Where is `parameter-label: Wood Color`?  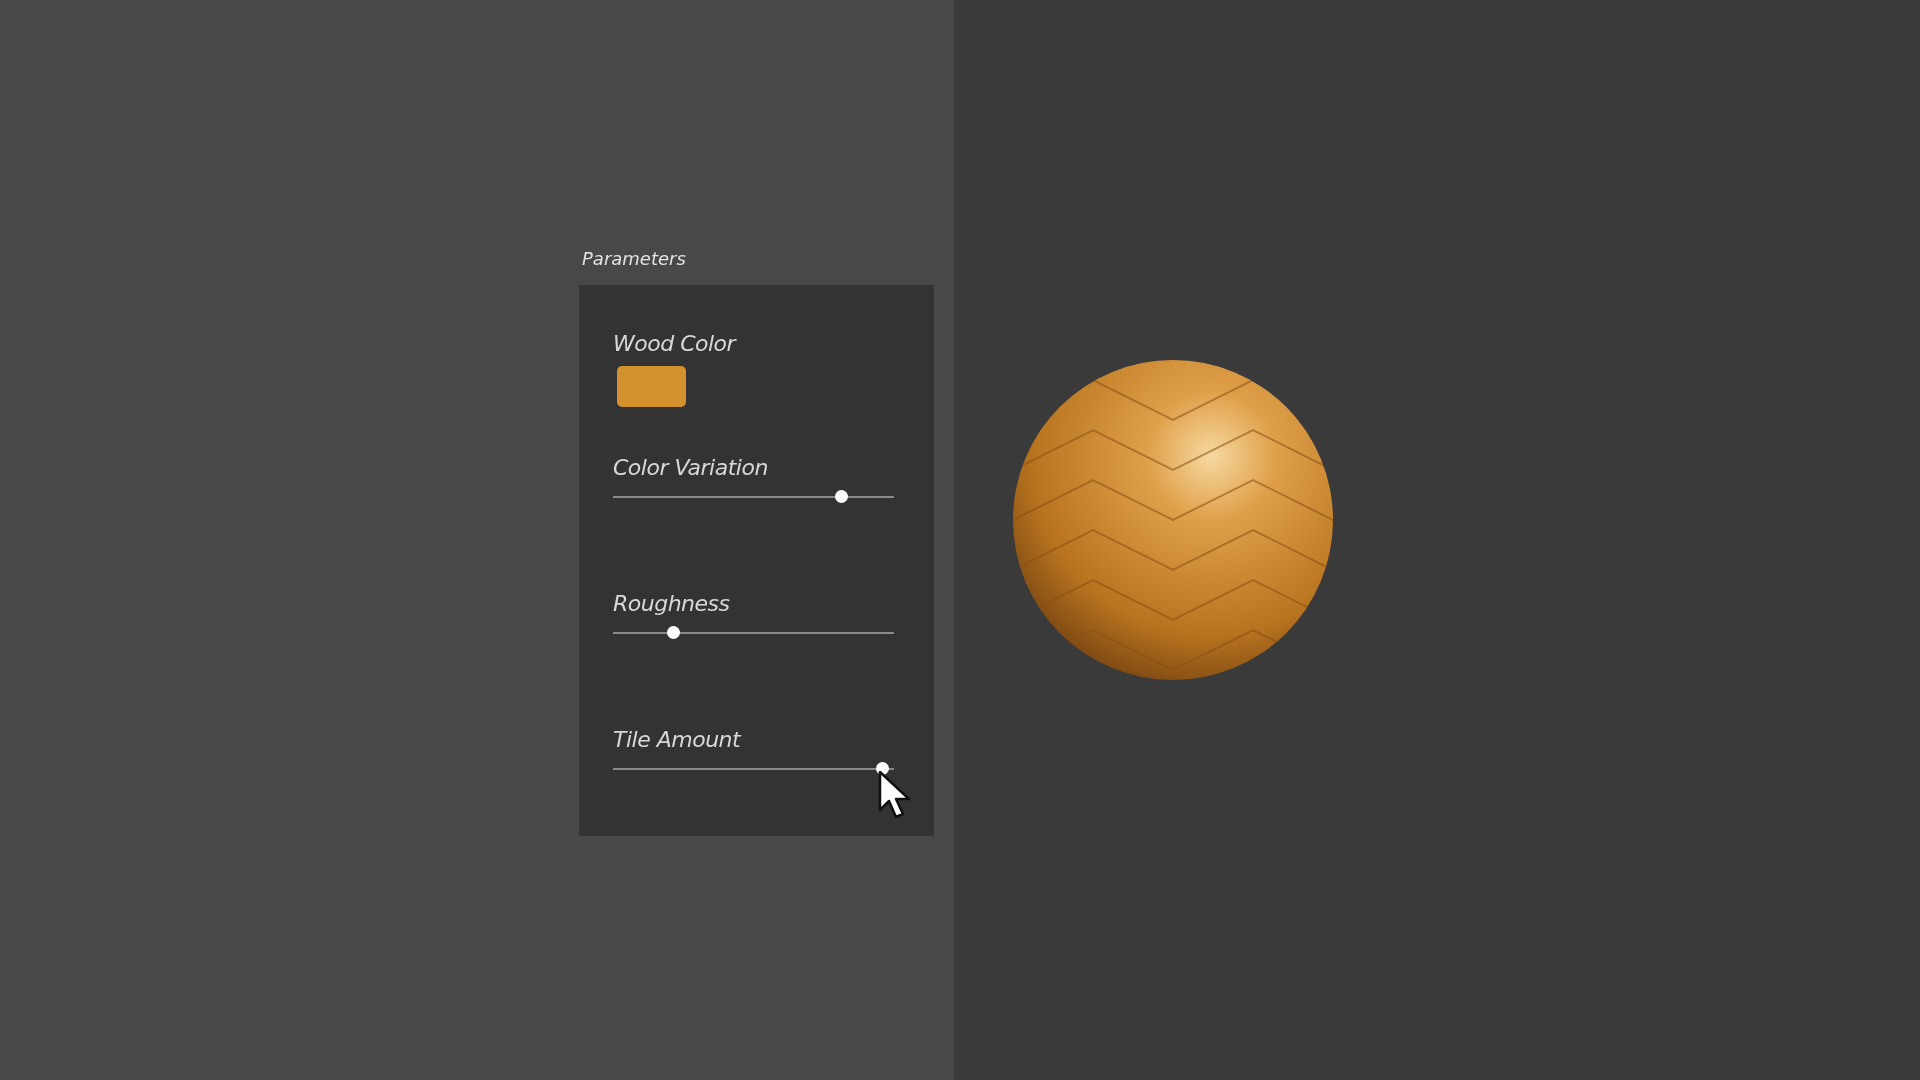
parameter-label: Wood Color is located at coordinates (674, 343).